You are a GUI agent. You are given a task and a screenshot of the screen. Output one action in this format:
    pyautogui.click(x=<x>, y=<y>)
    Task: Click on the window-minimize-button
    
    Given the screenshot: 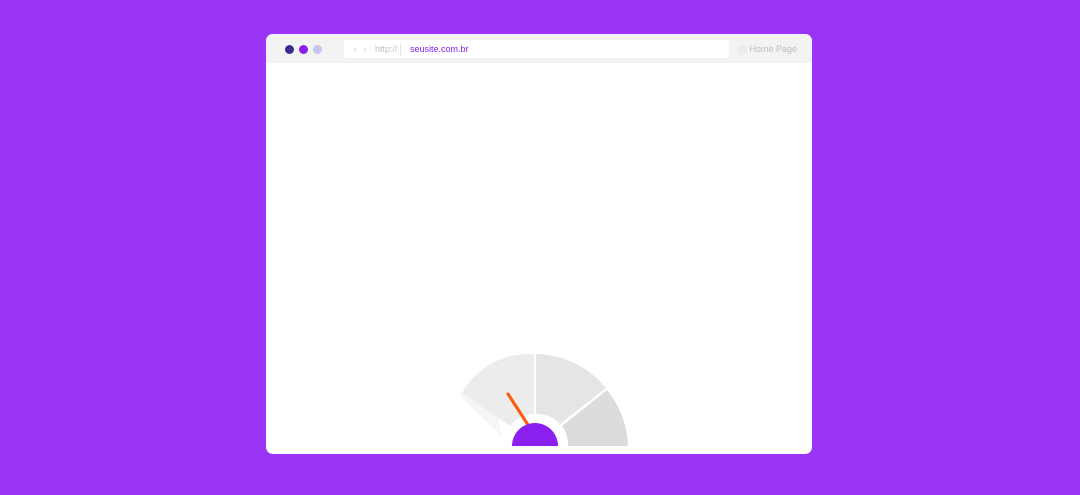 What is the action you would take?
    pyautogui.click(x=303, y=49)
    